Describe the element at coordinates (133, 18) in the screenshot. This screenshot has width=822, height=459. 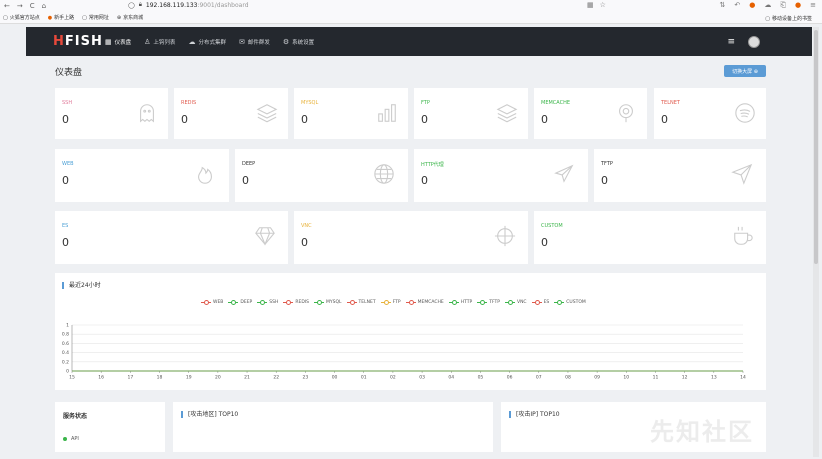
I see `bookmark-label: 京东商城` at that location.